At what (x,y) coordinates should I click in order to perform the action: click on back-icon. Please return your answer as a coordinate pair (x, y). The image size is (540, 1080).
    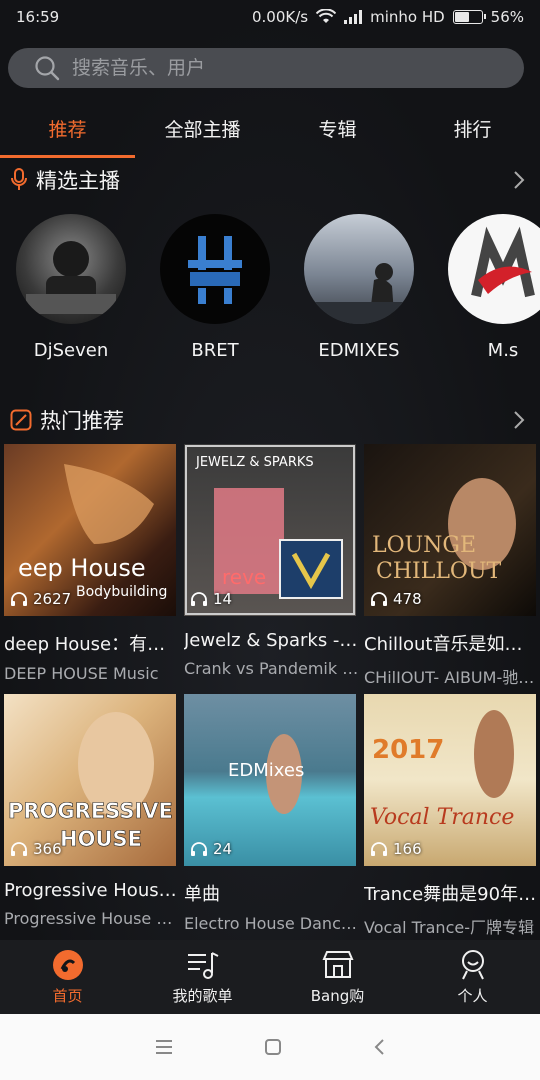
    Looking at the image, I should click on (379, 1047).